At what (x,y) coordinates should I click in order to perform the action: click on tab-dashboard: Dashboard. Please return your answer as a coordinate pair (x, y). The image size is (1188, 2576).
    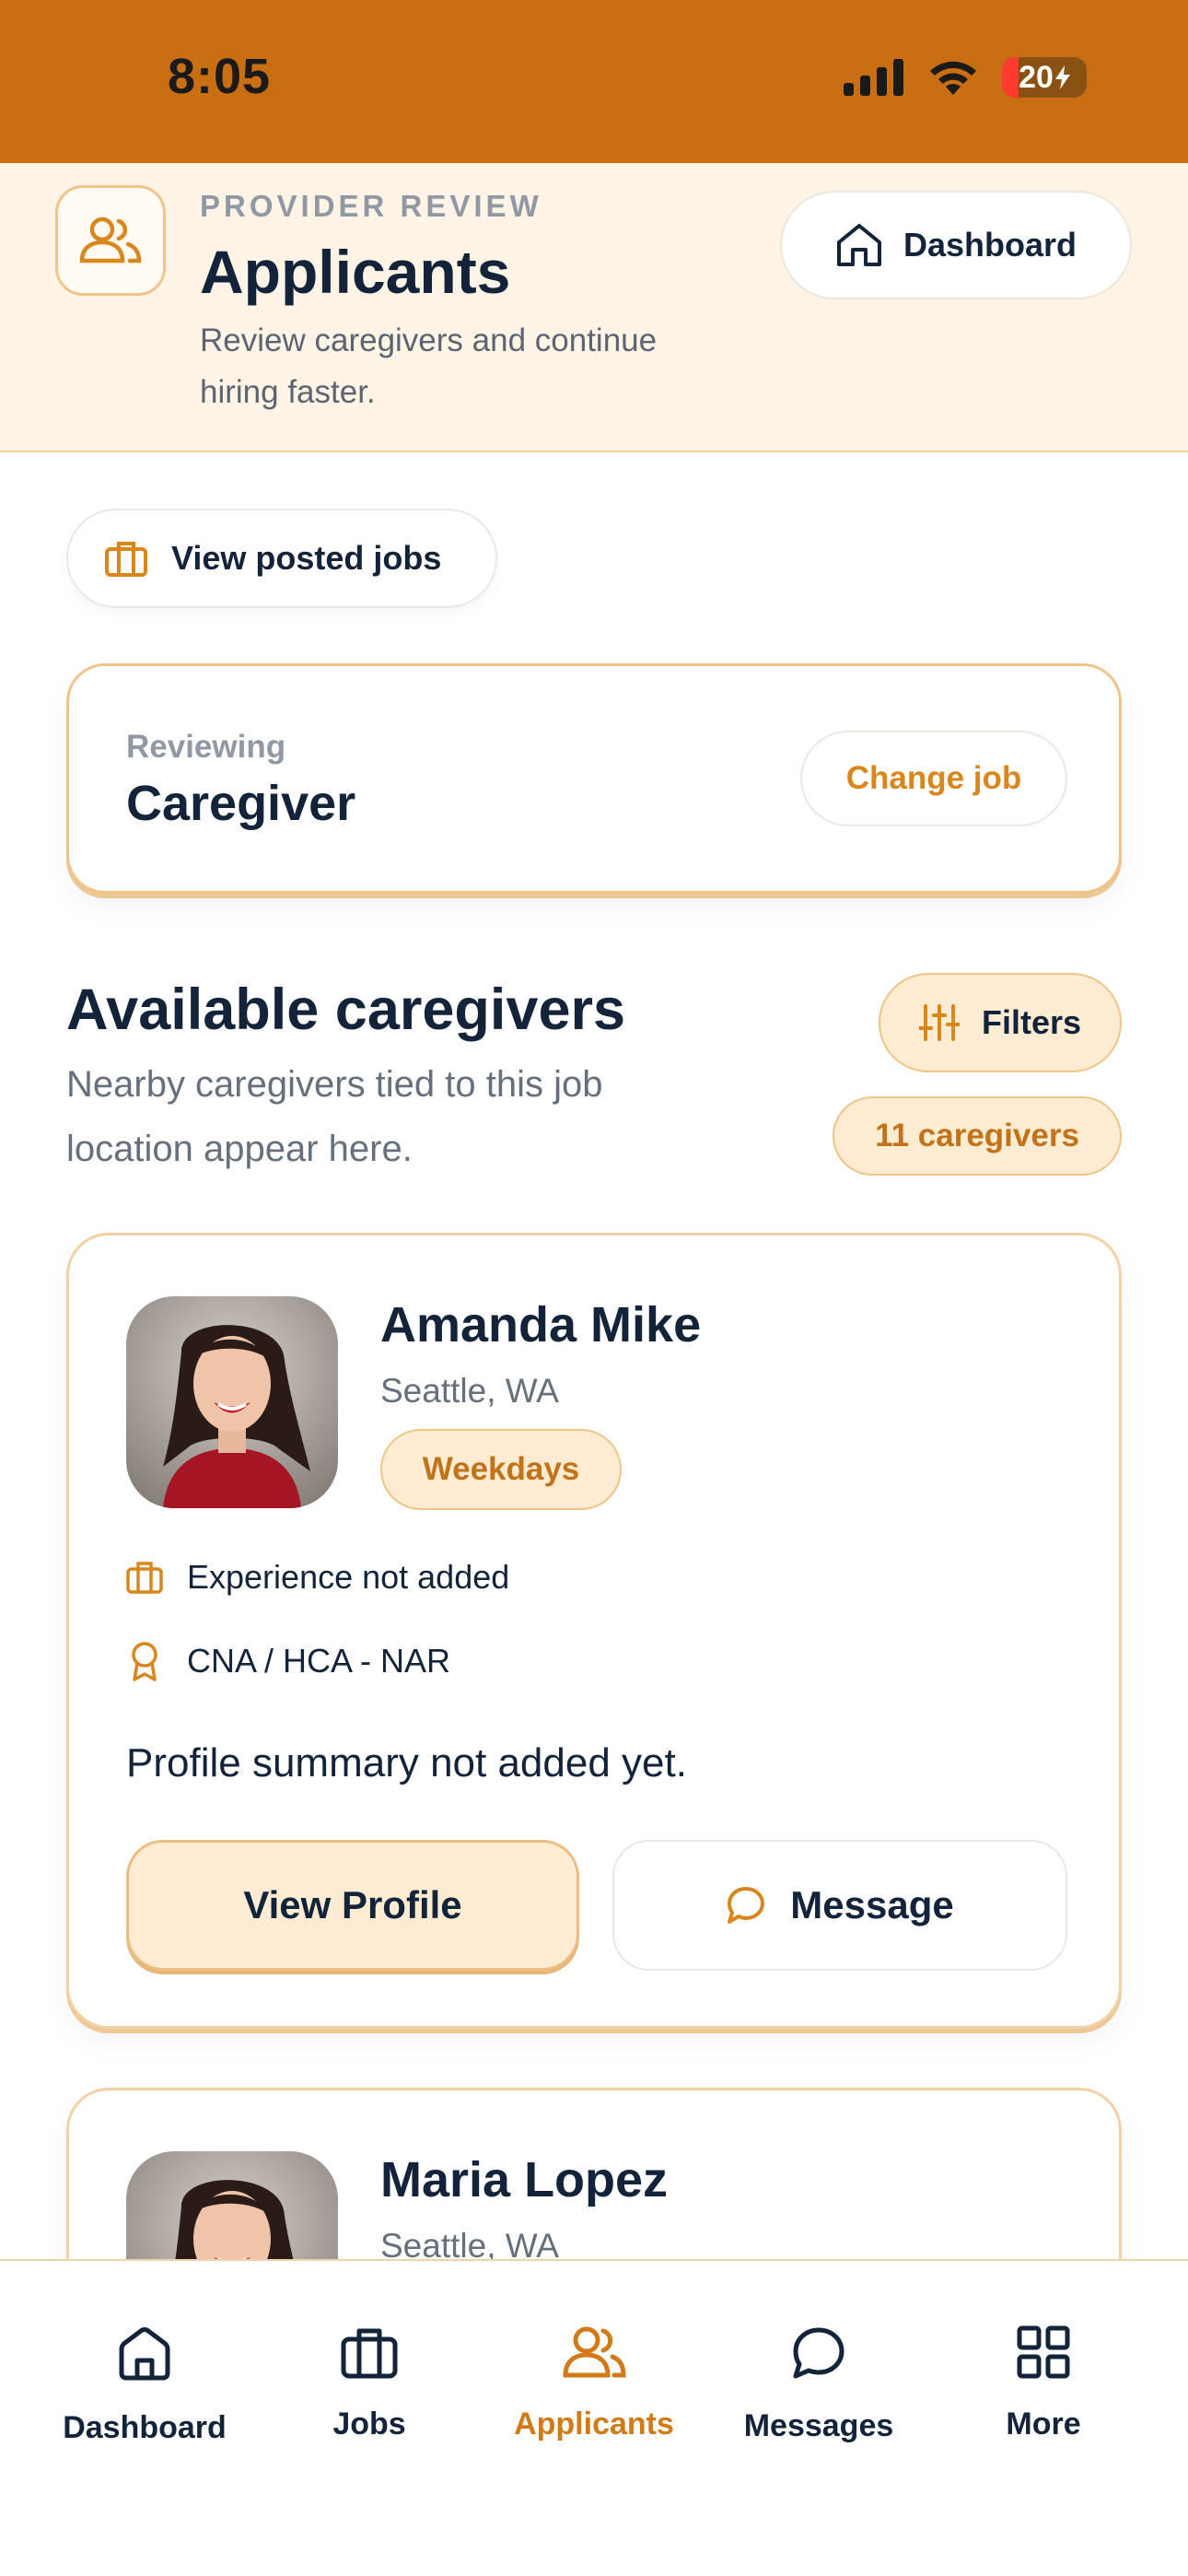
    Looking at the image, I should click on (144, 2385).